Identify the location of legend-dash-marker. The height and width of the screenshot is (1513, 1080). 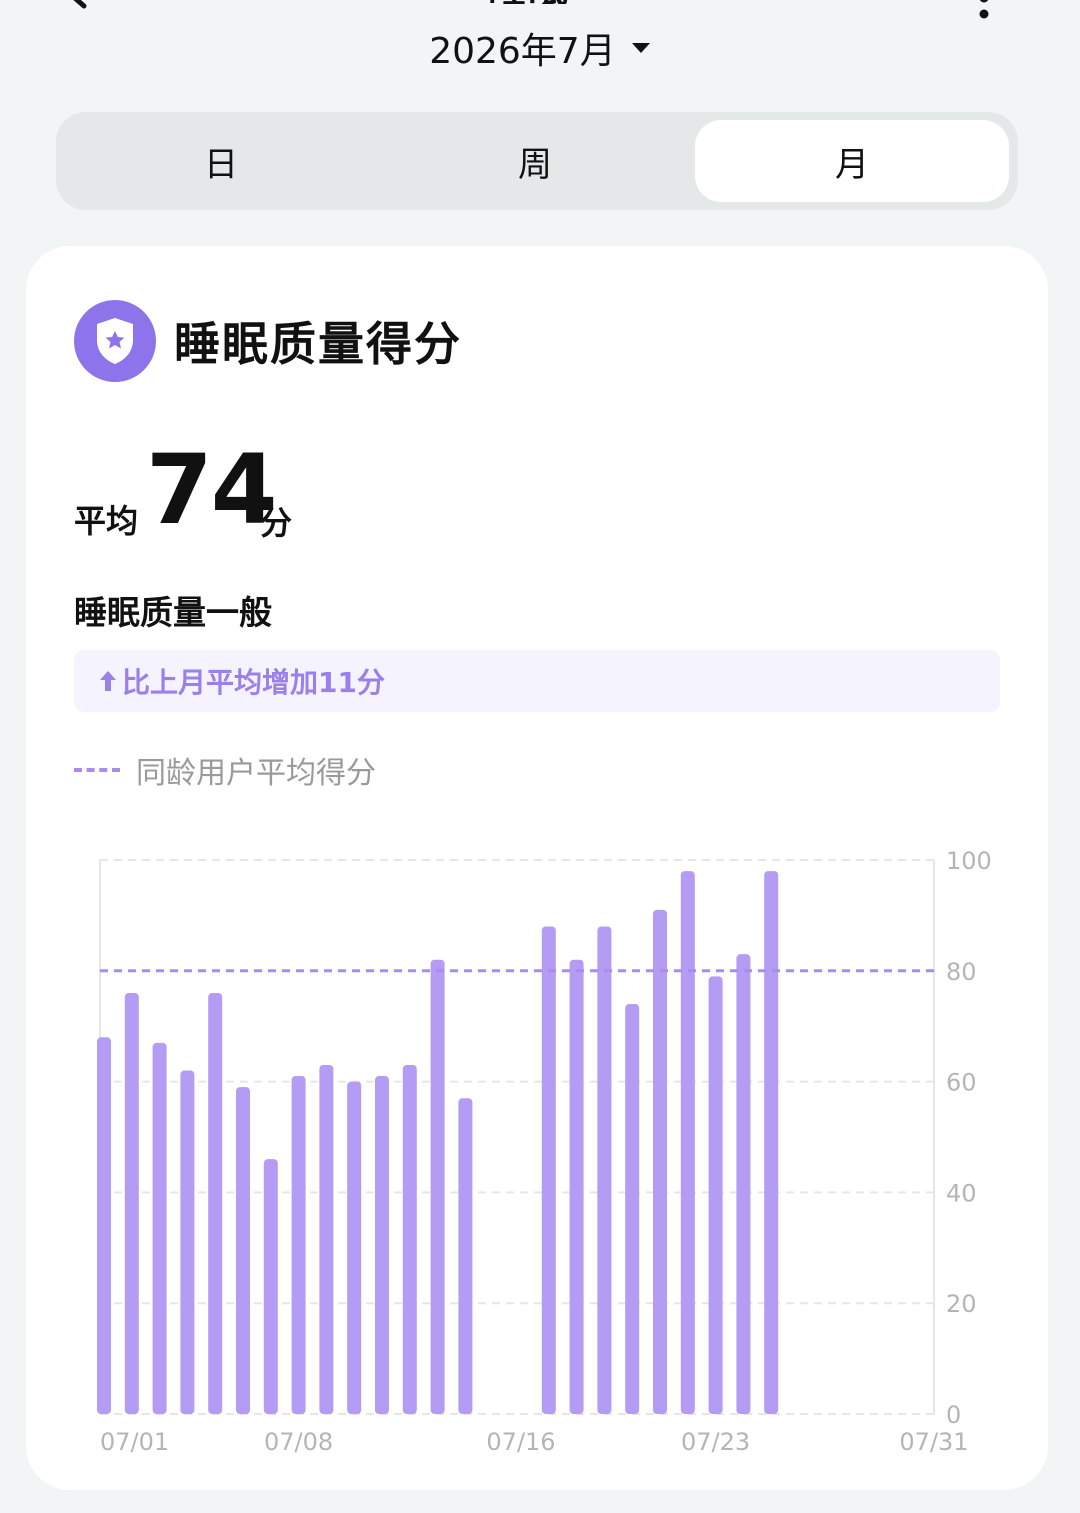
(97, 770).